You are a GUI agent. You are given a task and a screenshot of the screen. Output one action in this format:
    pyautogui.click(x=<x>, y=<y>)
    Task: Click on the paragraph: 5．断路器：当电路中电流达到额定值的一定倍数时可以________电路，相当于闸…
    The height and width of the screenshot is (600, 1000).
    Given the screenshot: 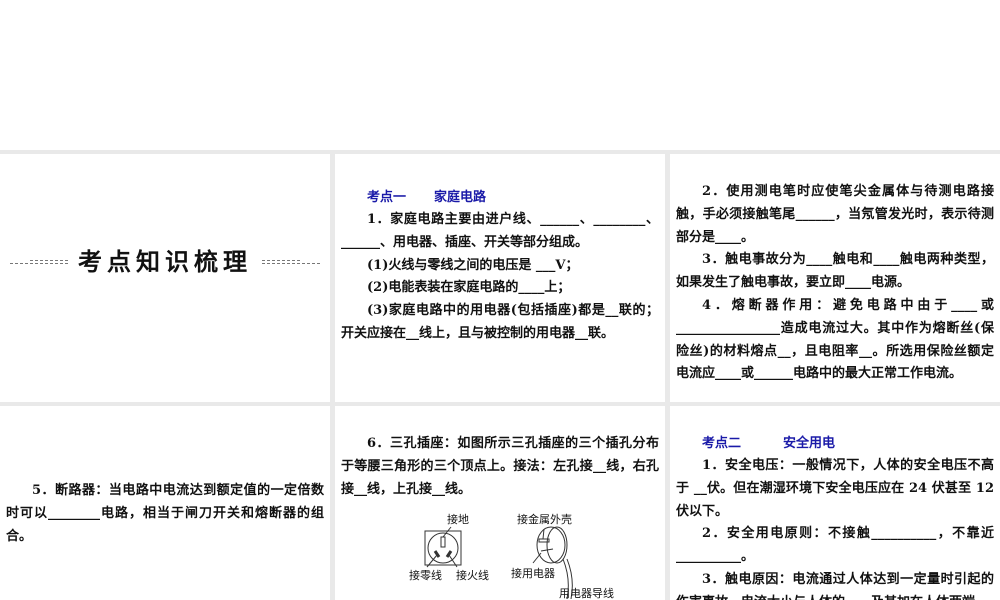 What is the action you would take?
    pyautogui.click(x=165, y=513)
    